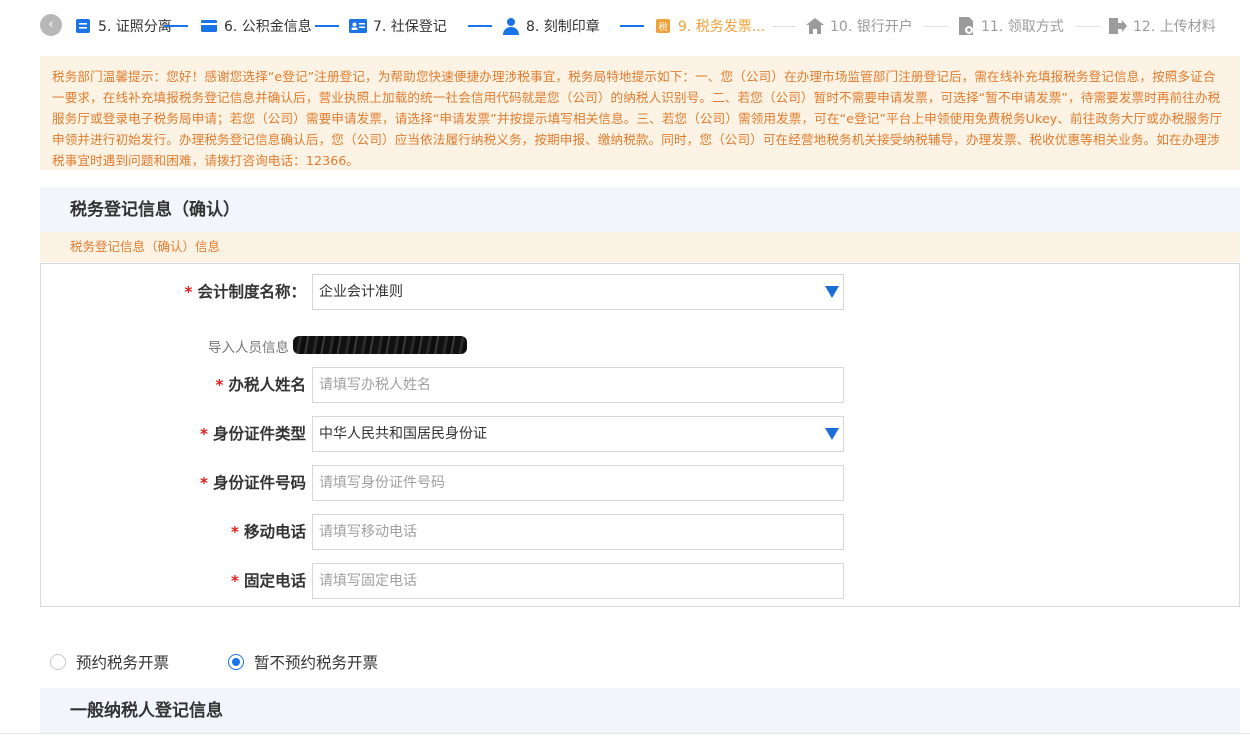 Image resolution: width=1250 pixels, height=741 pixels. I want to click on id-type-label: * 身份证件类型, so click(252, 434).